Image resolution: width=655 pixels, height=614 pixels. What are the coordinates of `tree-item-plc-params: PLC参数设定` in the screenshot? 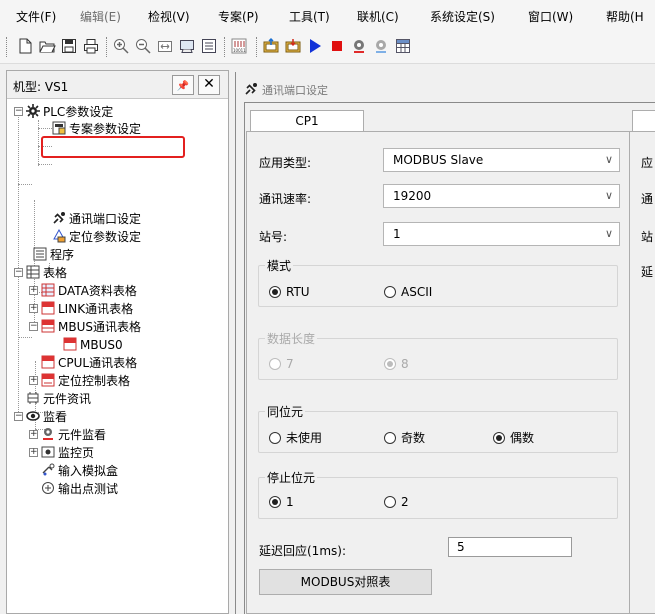 It's located at (69, 112).